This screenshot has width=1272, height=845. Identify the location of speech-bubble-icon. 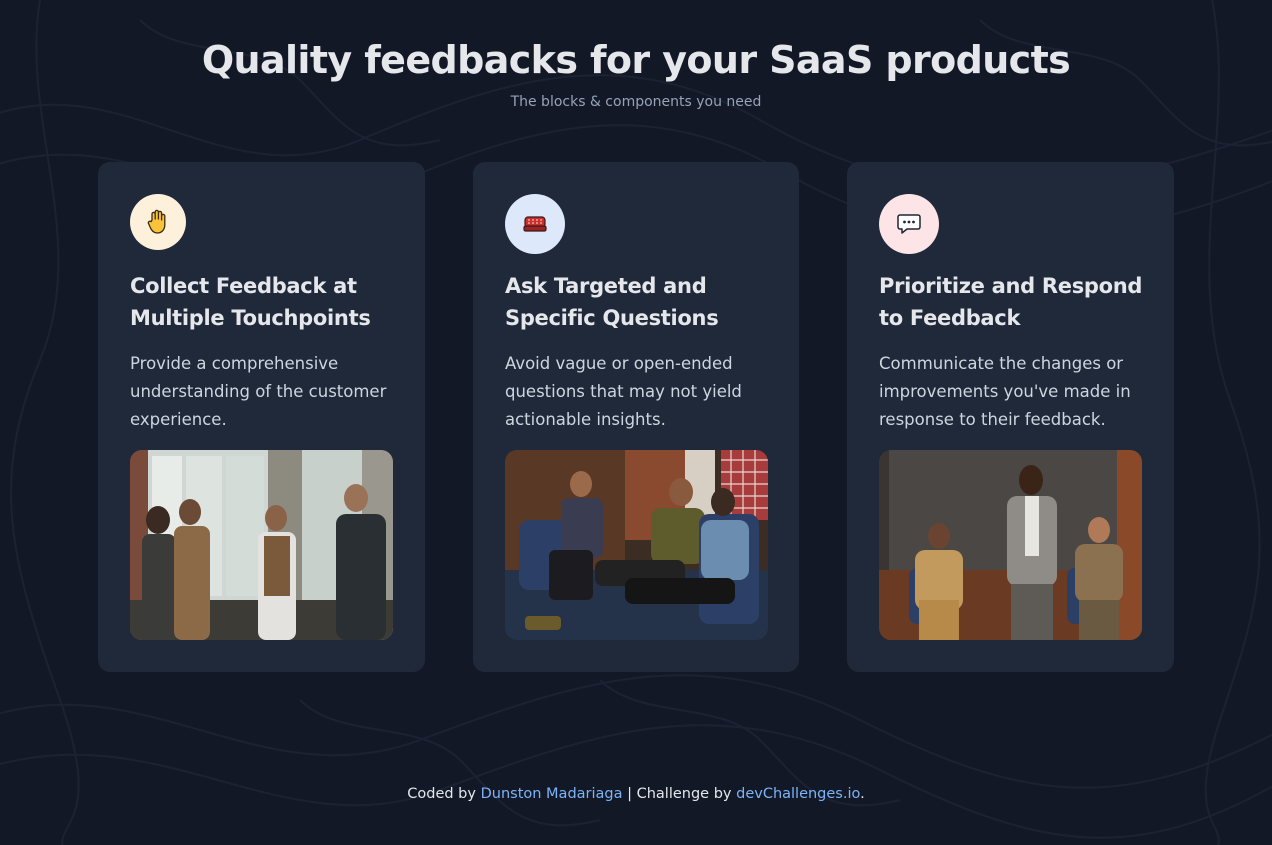
(909, 224).